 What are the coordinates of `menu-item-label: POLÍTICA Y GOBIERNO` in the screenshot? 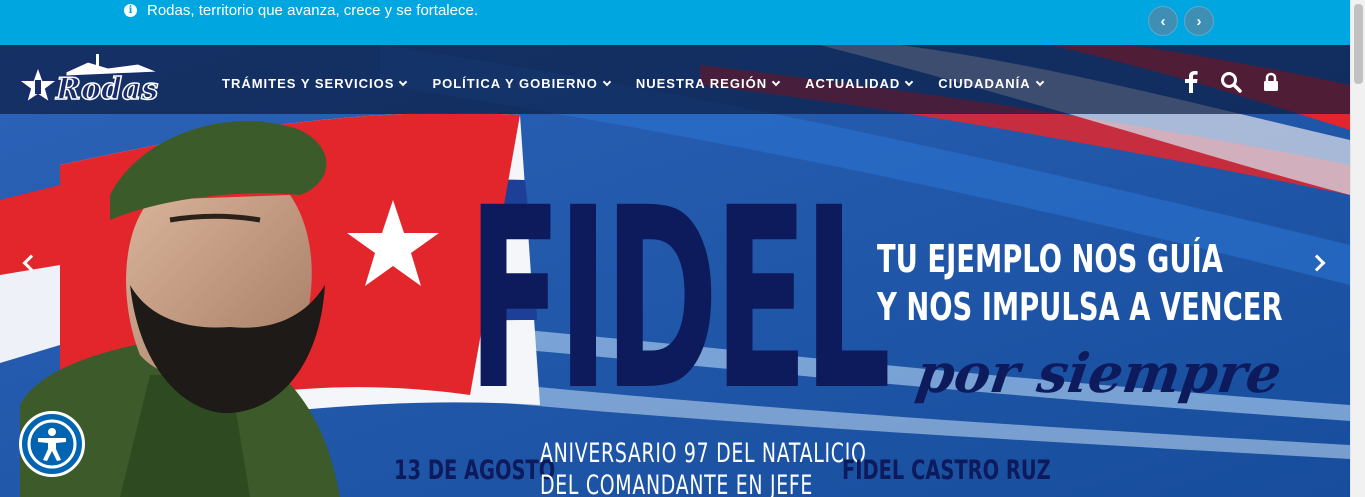 It's located at (515, 83).